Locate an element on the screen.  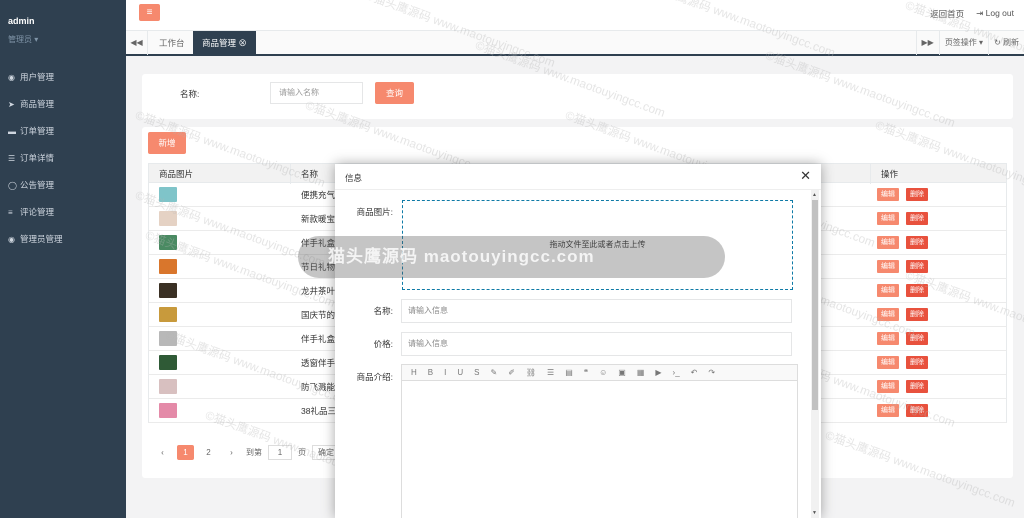
editor-tool-icon: ☺ is located at coordinates (603, 372).